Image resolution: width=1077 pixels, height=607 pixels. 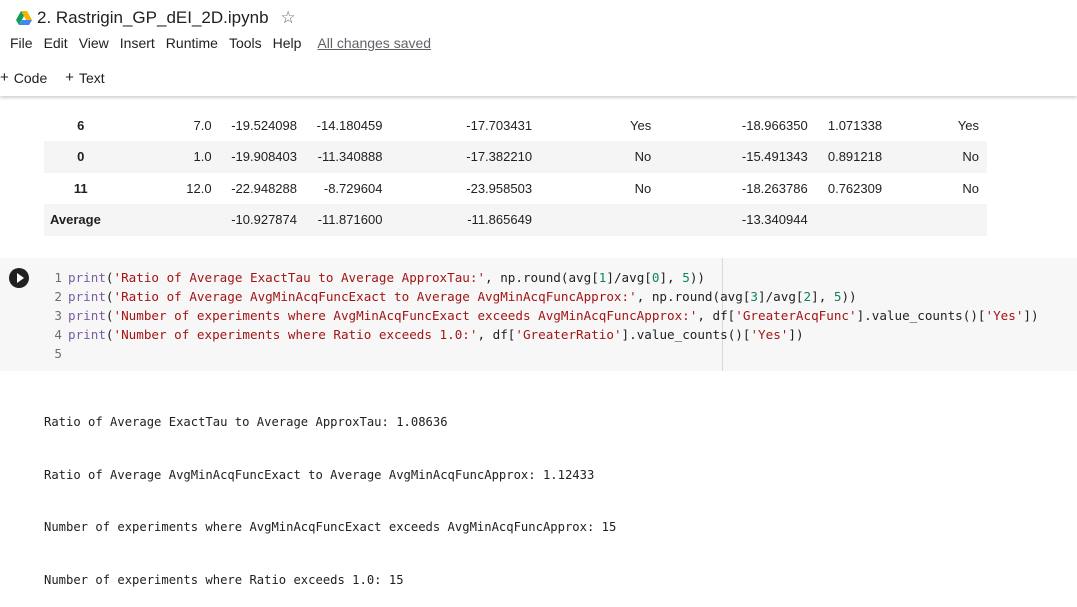 What do you see at coordinates (30, 77) in the screenshot?
I see `add-code-label: Code` at bounding box center [30, 77].